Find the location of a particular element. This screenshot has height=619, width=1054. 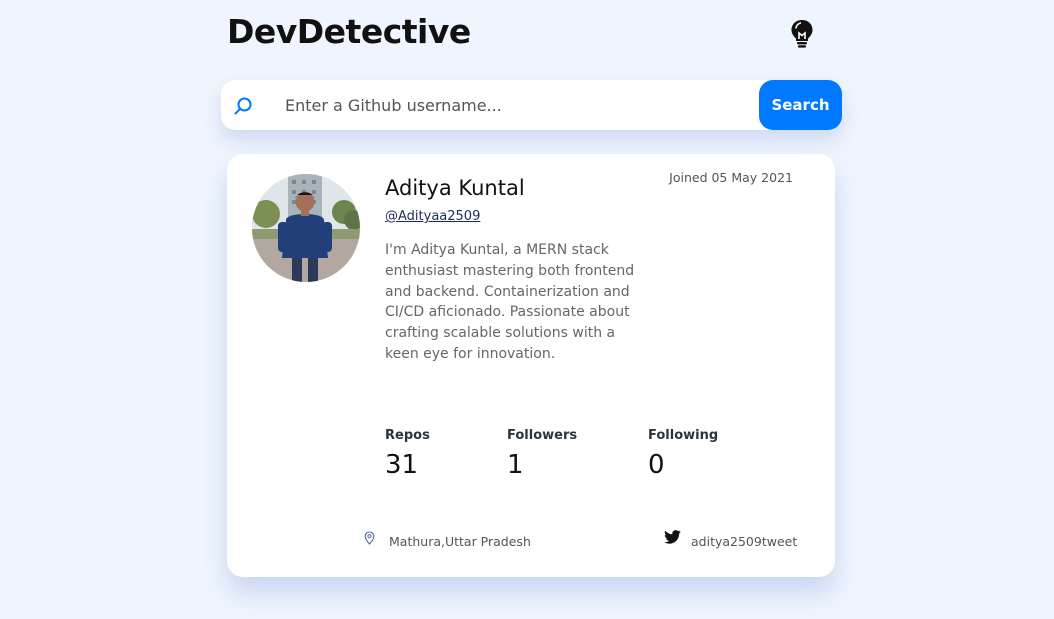

search-button: Search is located at coordinates (800, 105).